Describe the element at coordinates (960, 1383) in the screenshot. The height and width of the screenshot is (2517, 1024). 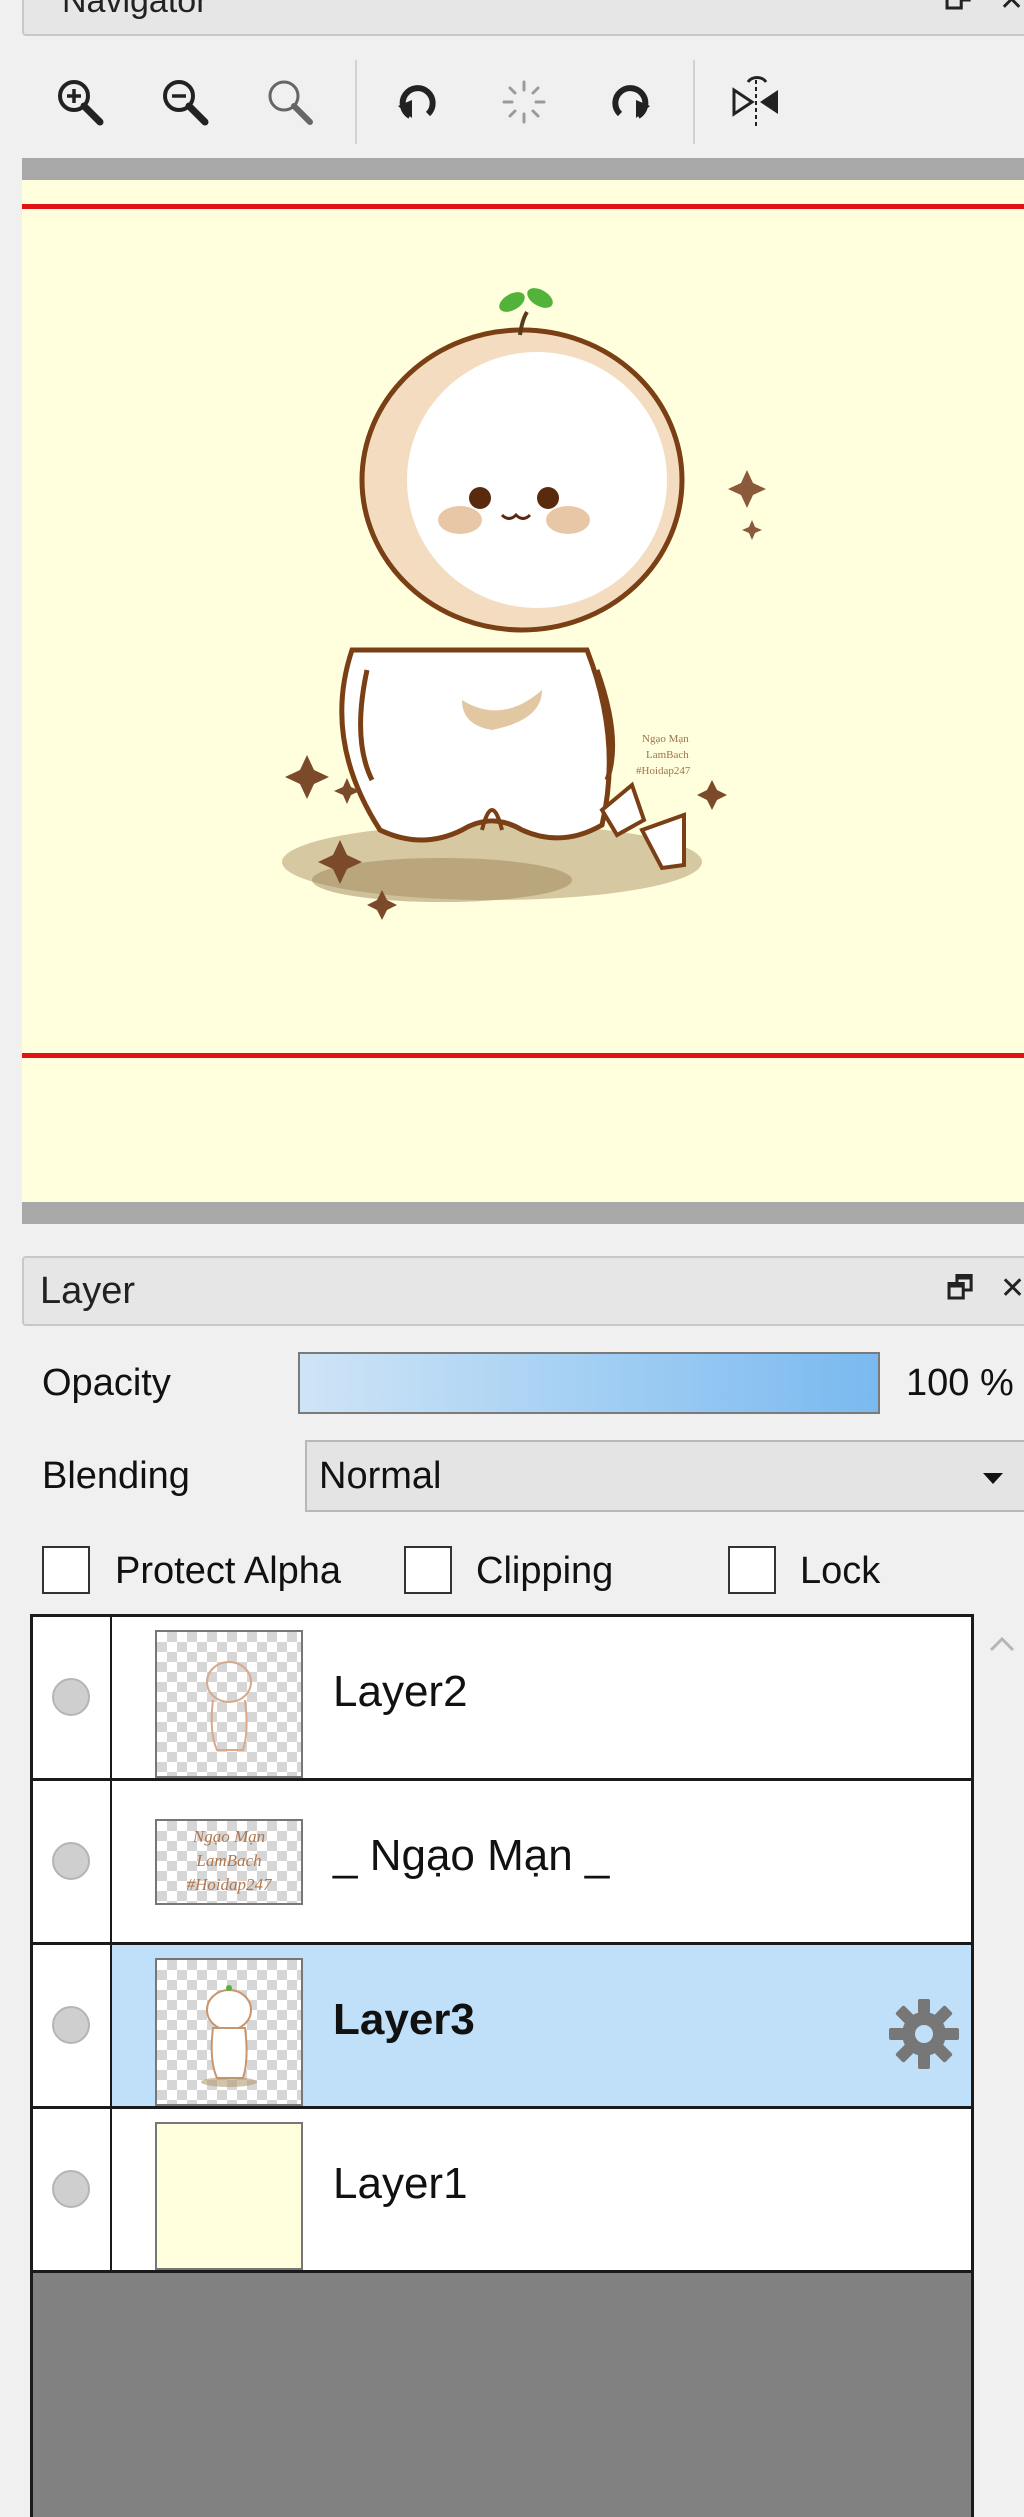
I see `opacity-value: 100 %` at that location.